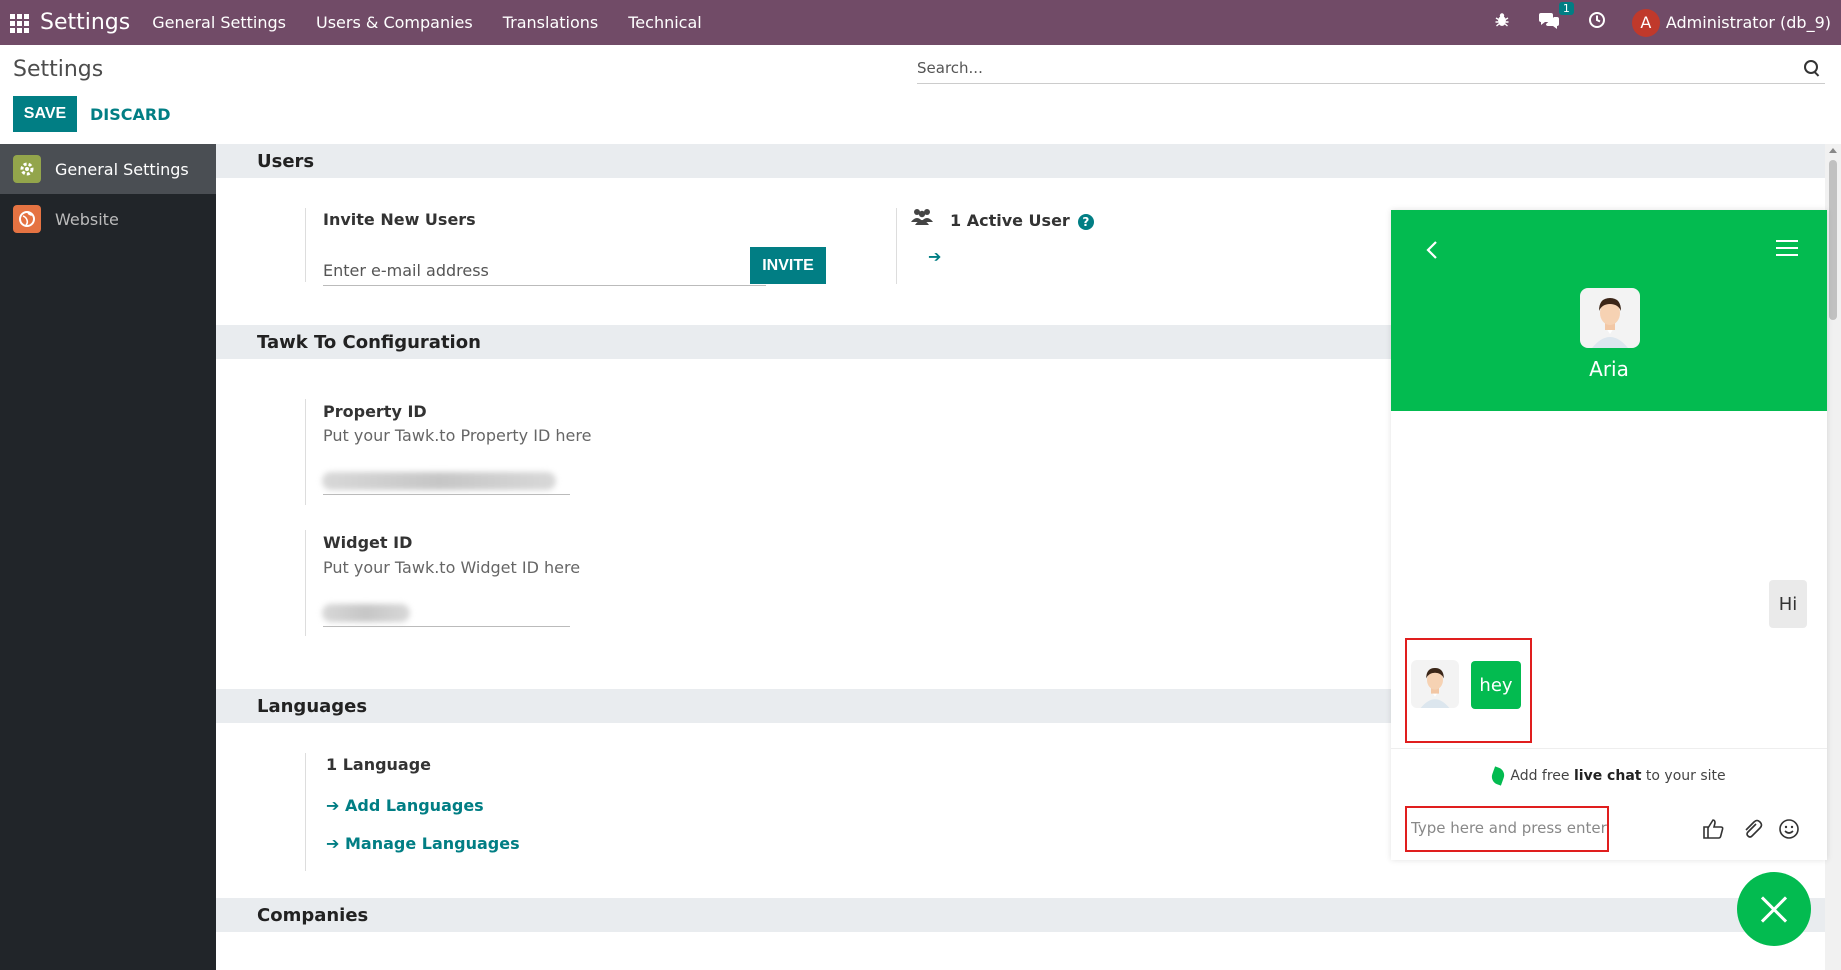  I want to click on invite-email-input, so click(544, 271).